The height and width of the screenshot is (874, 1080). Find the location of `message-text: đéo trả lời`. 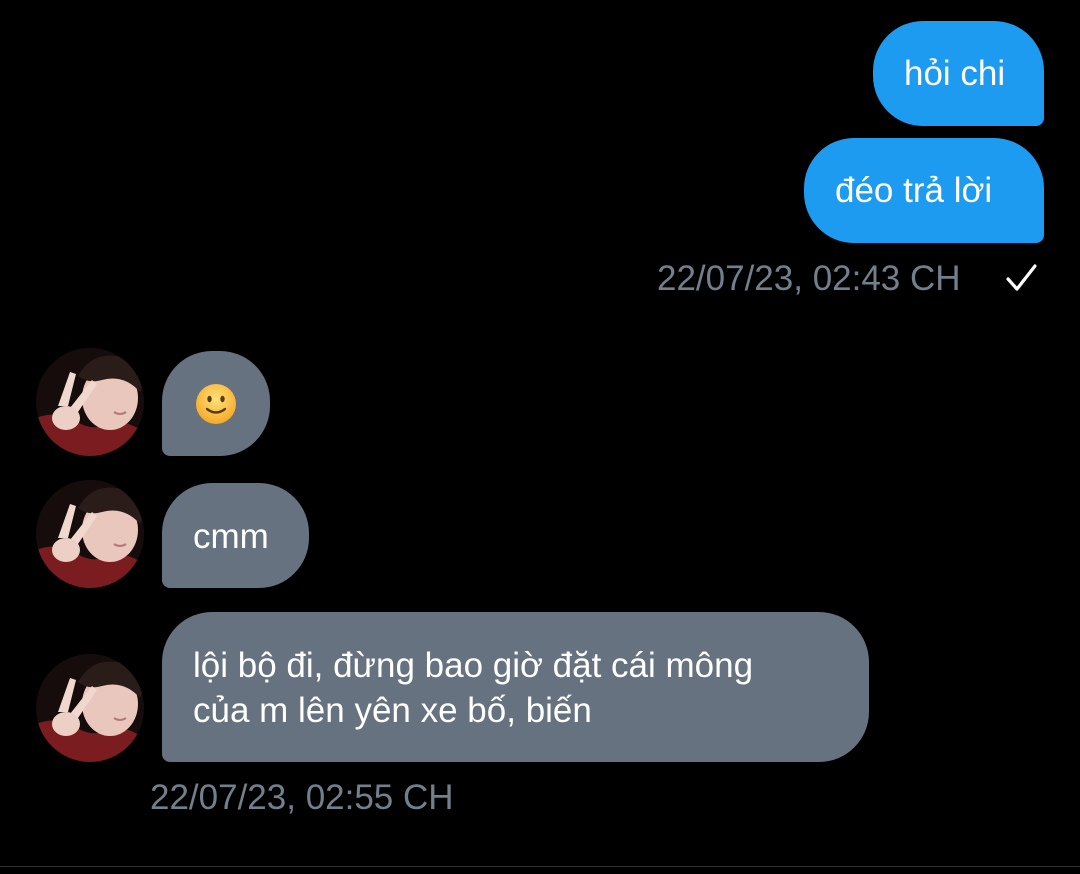

message-text: đéo trả lời is located at coordinates (914, 190).